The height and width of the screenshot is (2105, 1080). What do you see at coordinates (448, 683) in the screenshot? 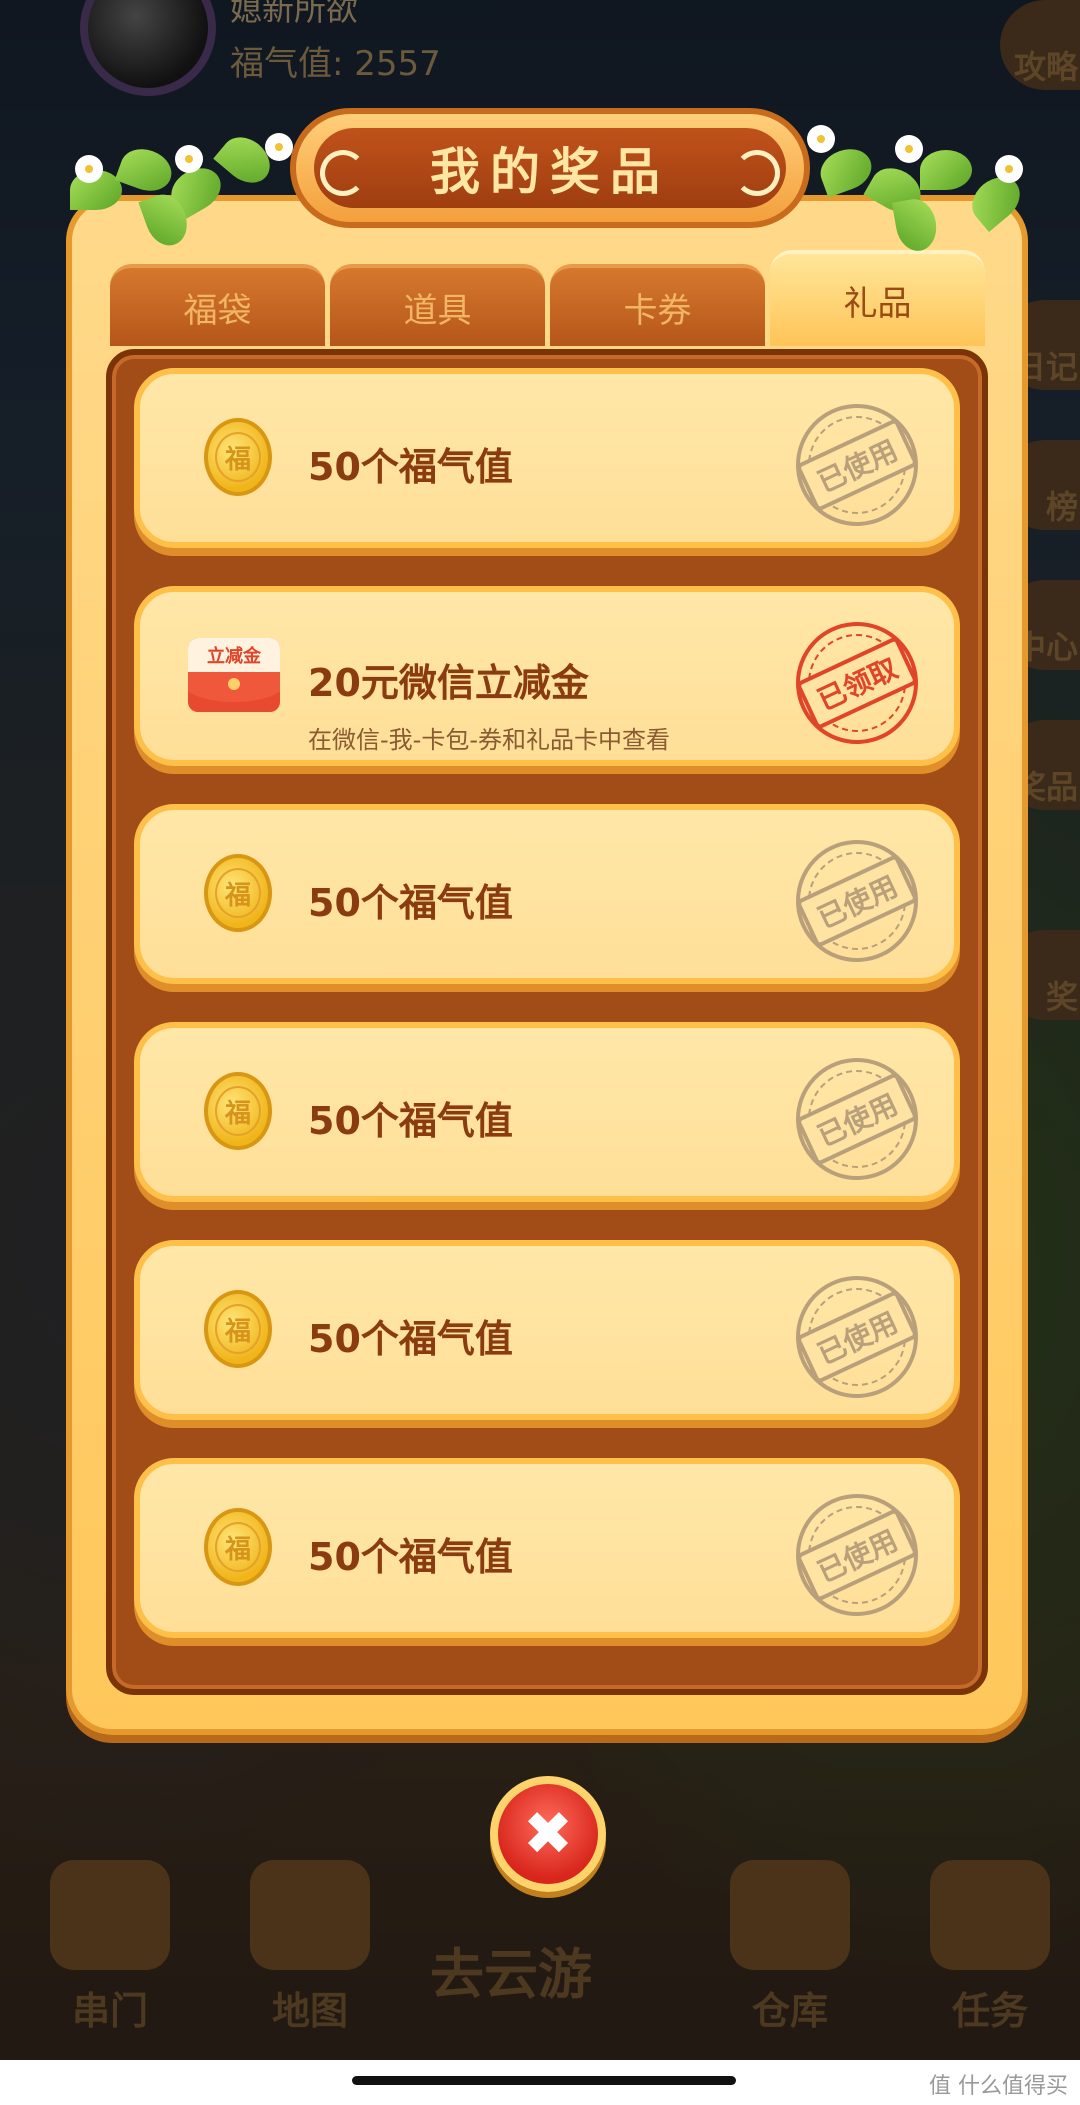
I see `prize-title: 20元微信立减金` at bounding box center [448, 683].